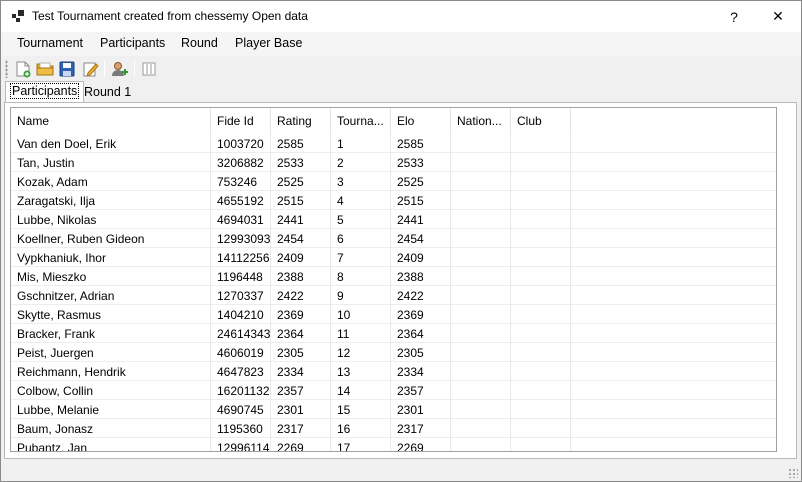 The width and height of the screenshot is (802, 482). I want to click on table-row: Pubantz, Jan 12996114 2269 17 2269, so click(393, 444).